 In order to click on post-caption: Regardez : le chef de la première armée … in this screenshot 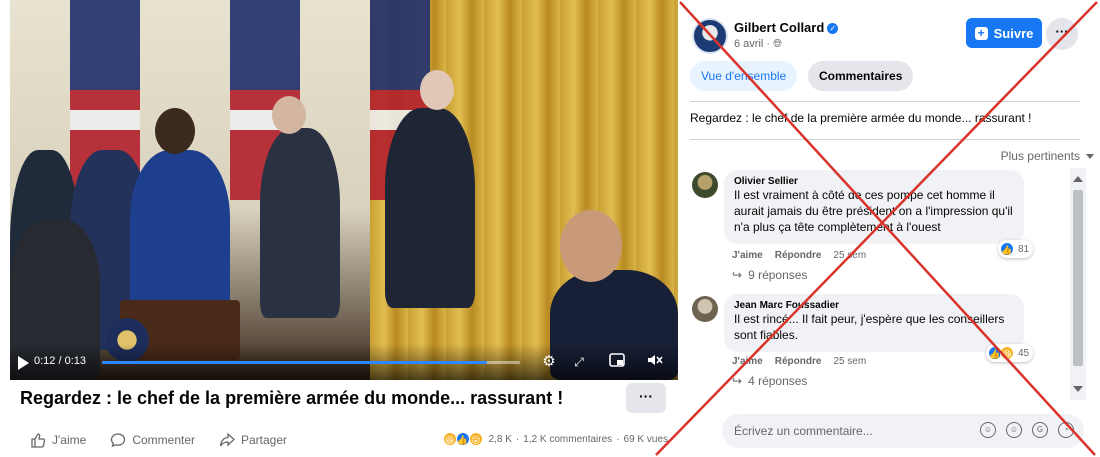, I will do `click(861, 118)`.